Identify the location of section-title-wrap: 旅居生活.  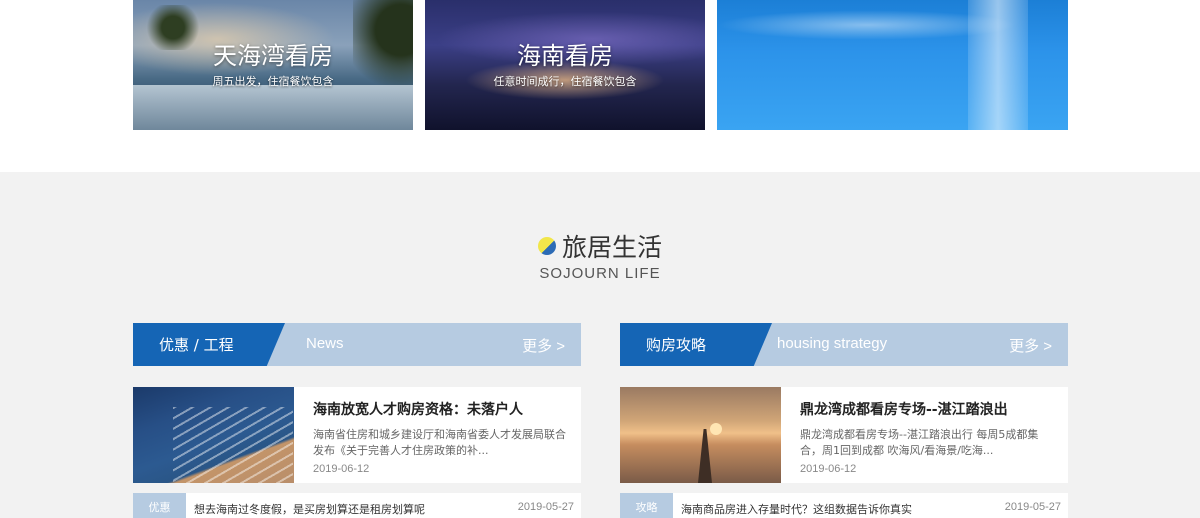
(599, 246).